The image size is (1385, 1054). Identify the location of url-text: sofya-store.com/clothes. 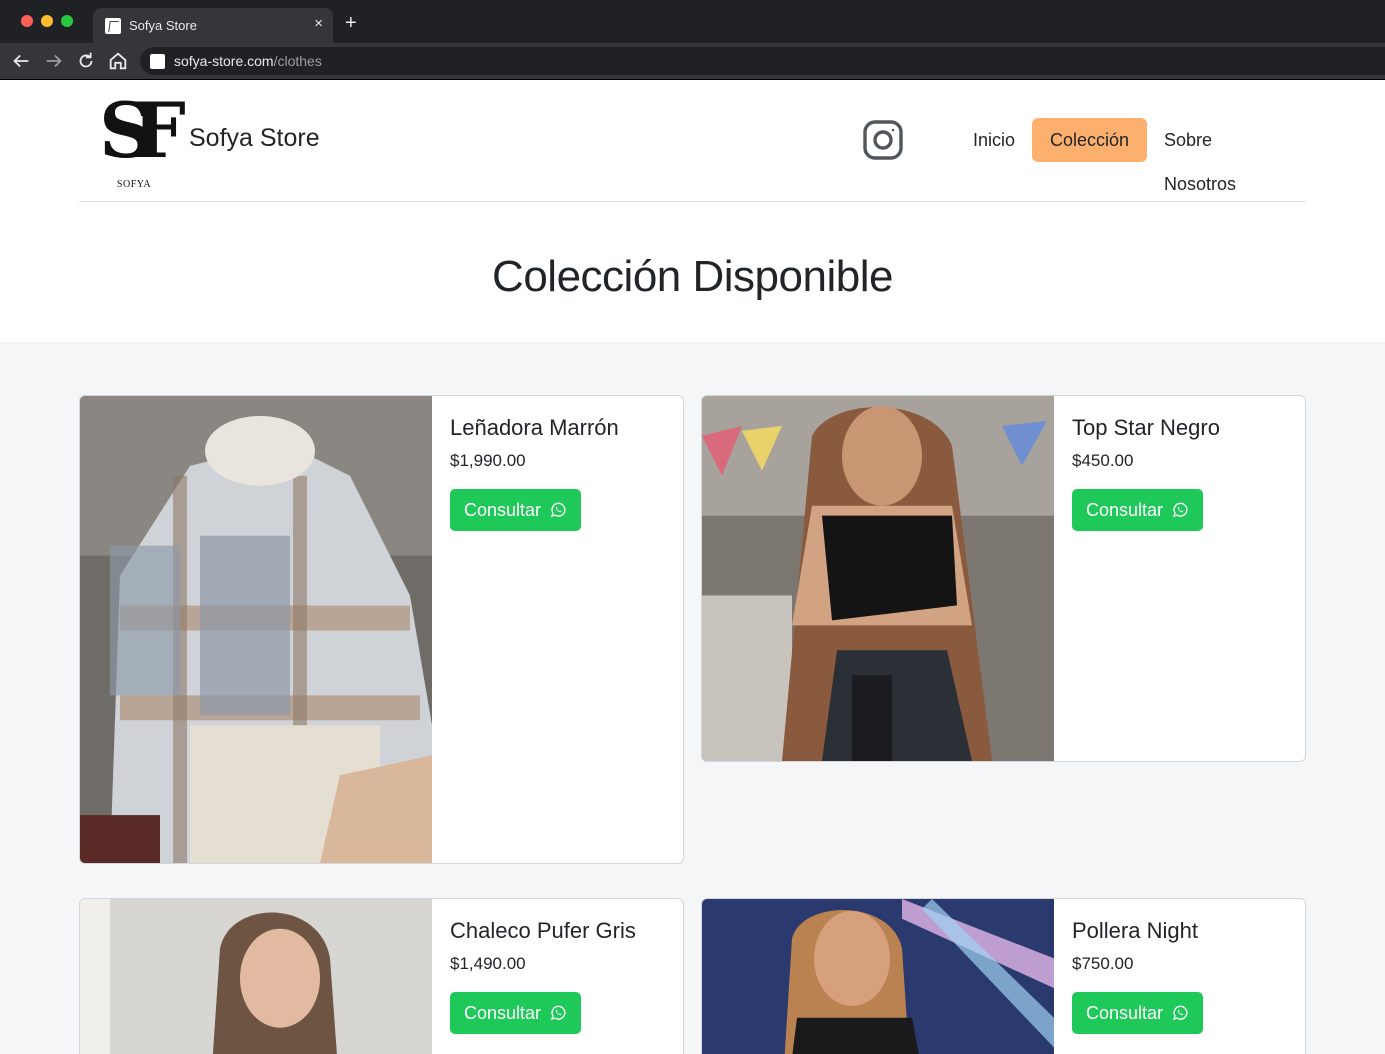
(248, 61).